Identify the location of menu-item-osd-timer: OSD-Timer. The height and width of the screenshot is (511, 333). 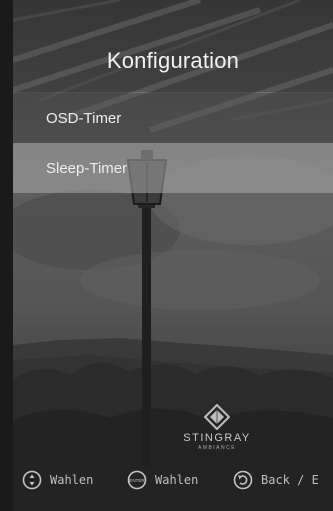
(173, 118).